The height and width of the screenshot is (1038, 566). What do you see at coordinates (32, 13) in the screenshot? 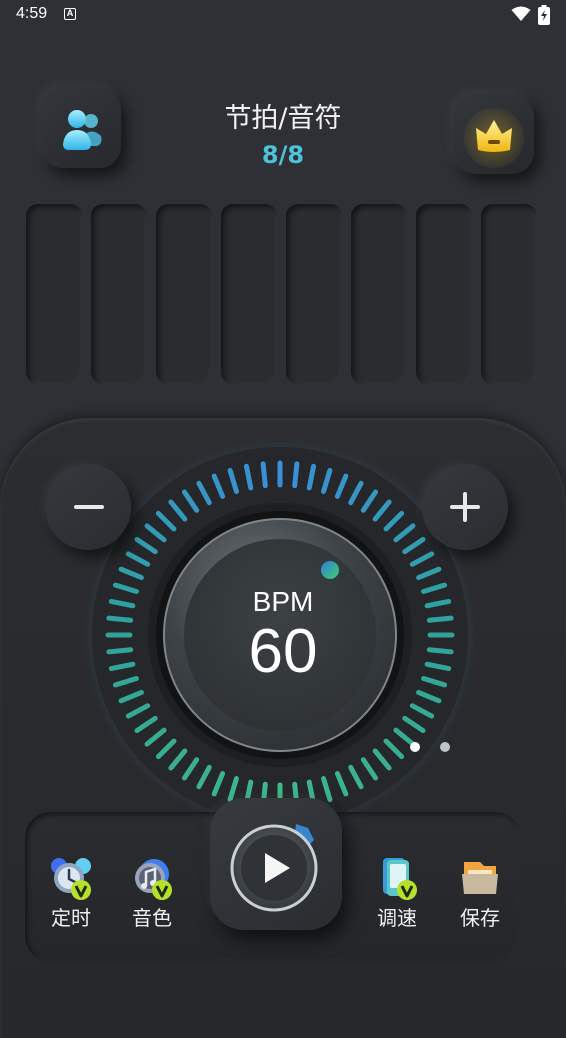
I see `status-time: 4:59` at bounding box center [32, 13].